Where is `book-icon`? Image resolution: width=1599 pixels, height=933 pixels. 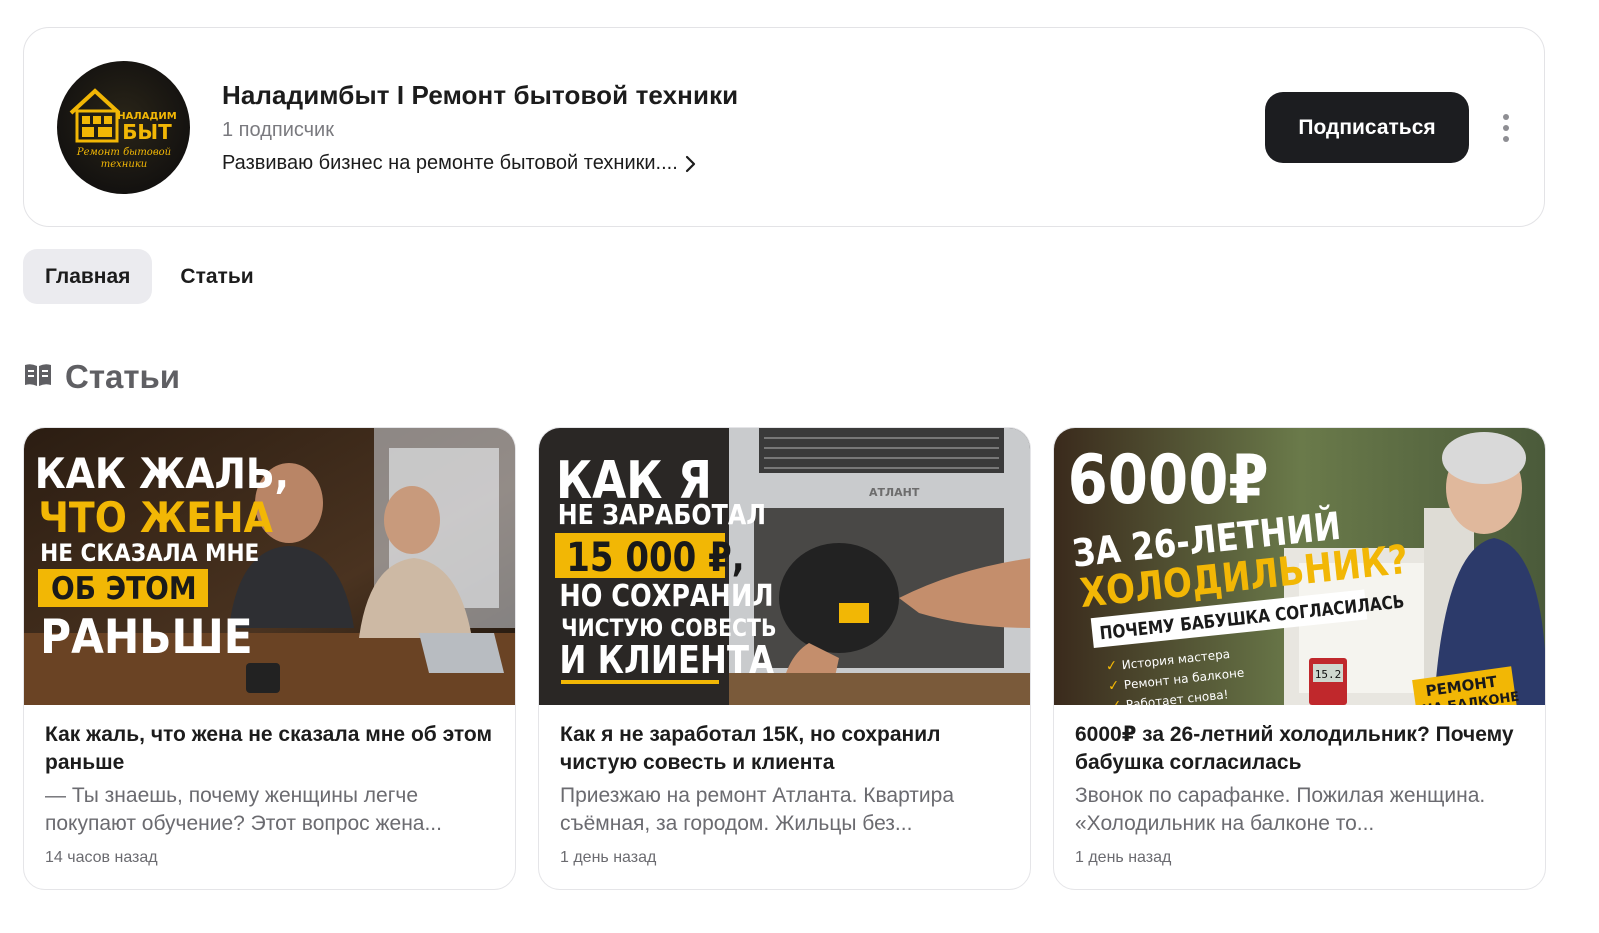 book-icon is located at coordinates (38, 377).